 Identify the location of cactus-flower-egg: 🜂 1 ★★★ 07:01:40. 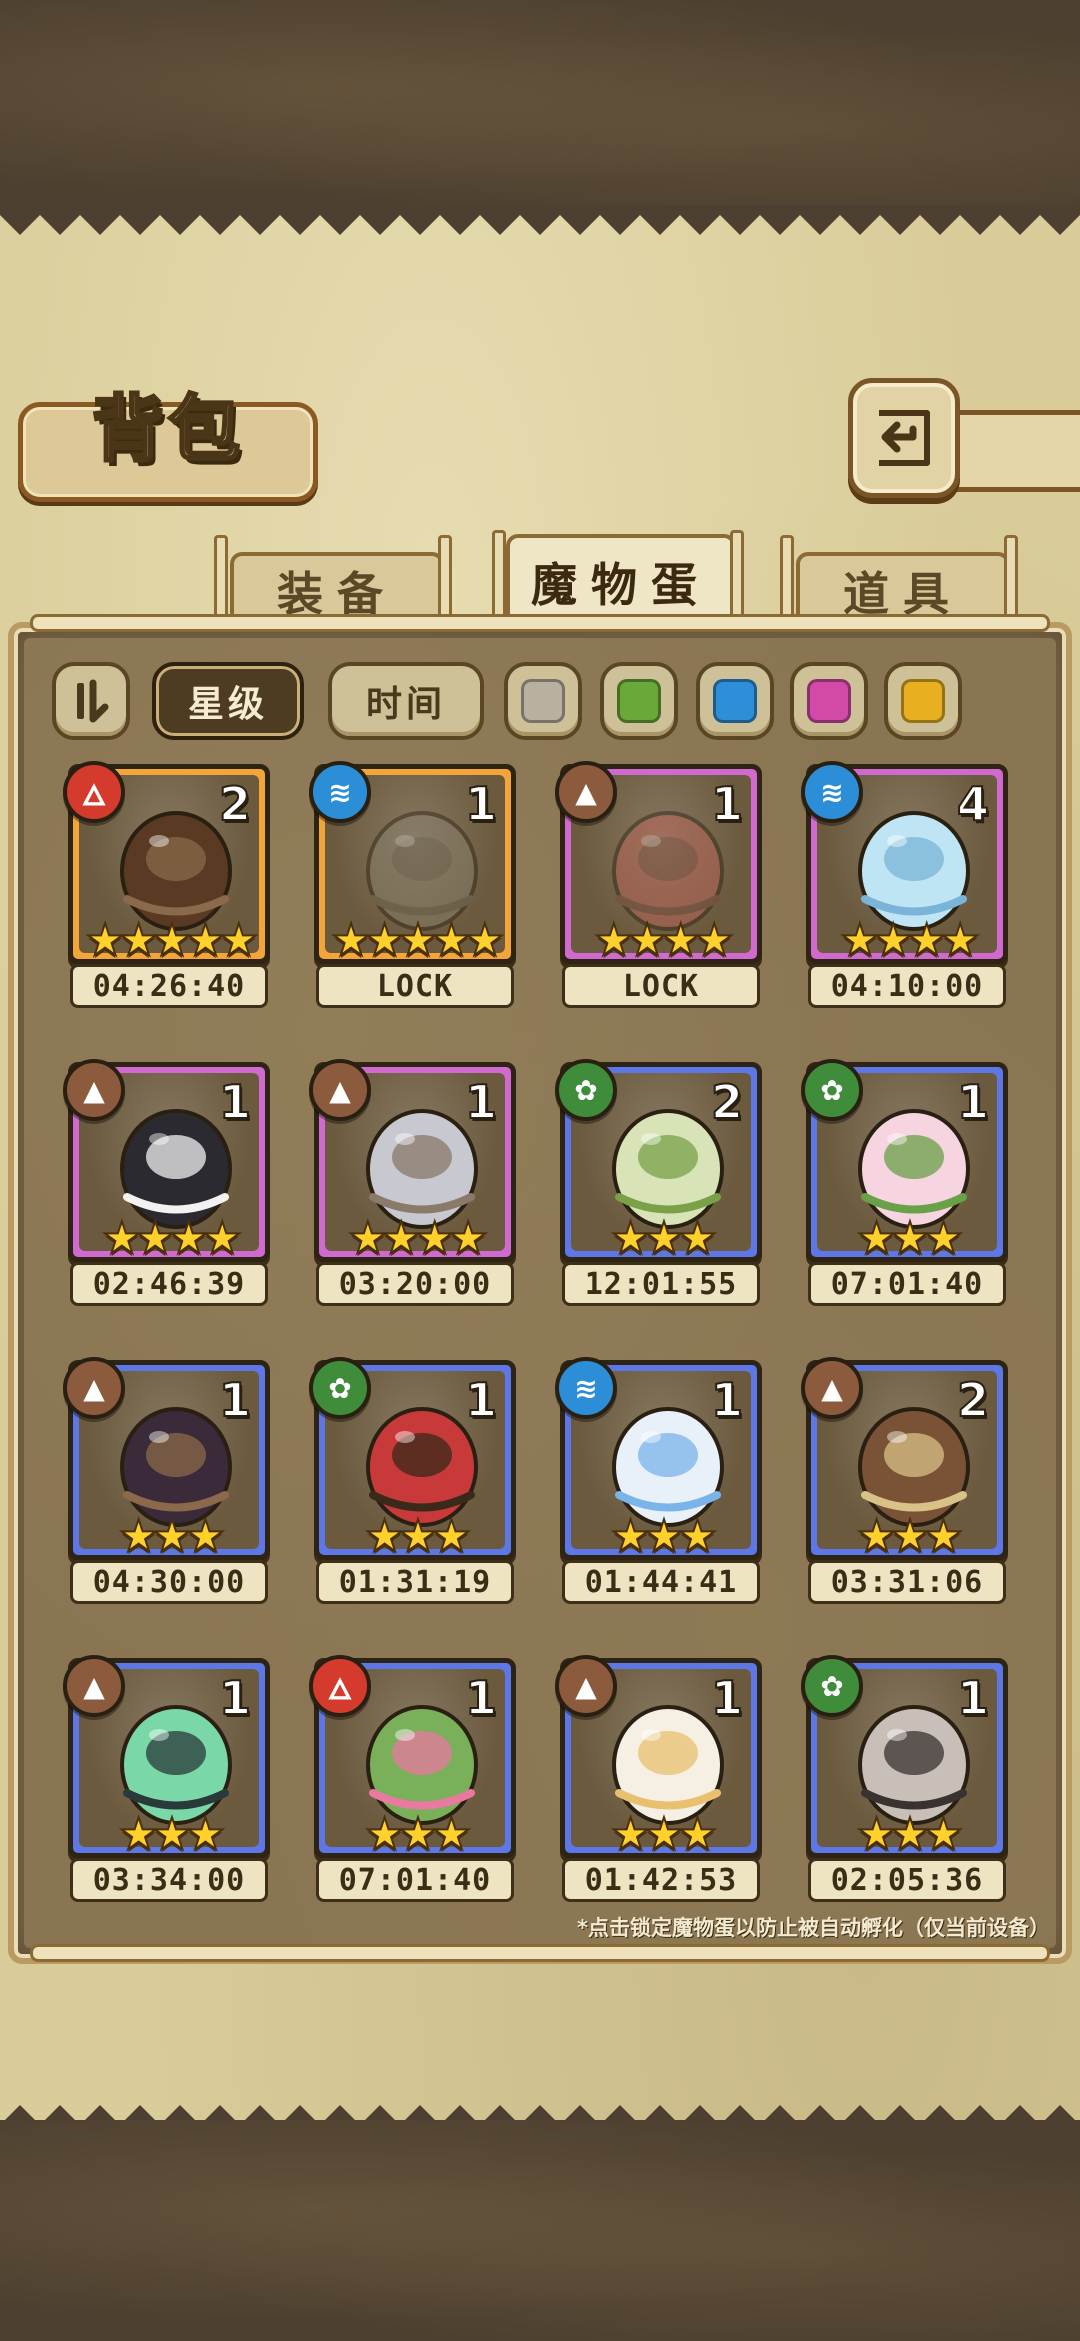
(413, 1778).